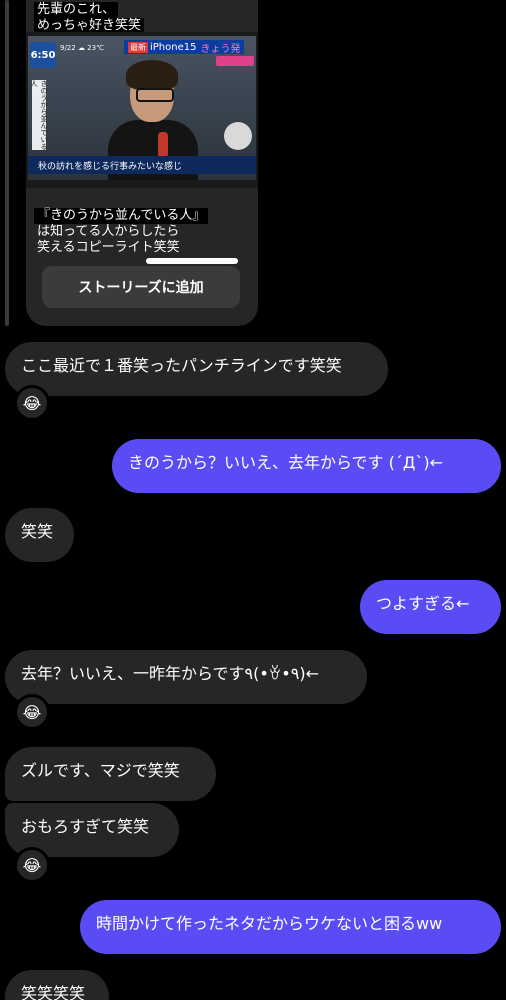  What do you see at coordinates (186, 677) in the screenshot?
I see `received-message: 去年？いいえ、一昨年からです٩(•ꈊ•٩)←` at bounding box center [186, 677].